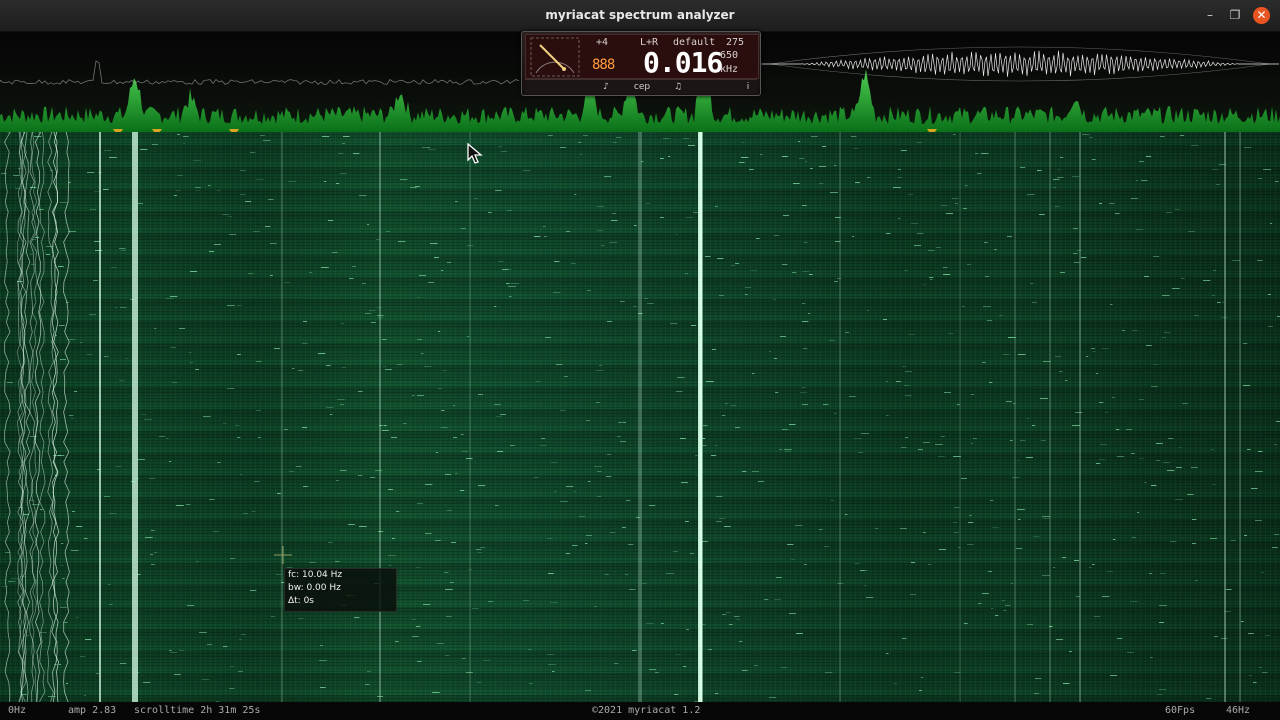 Image resolution: width=1280 pixels, height=720 pixels. I want to click on gain-offset: +4, so click(602, 42).